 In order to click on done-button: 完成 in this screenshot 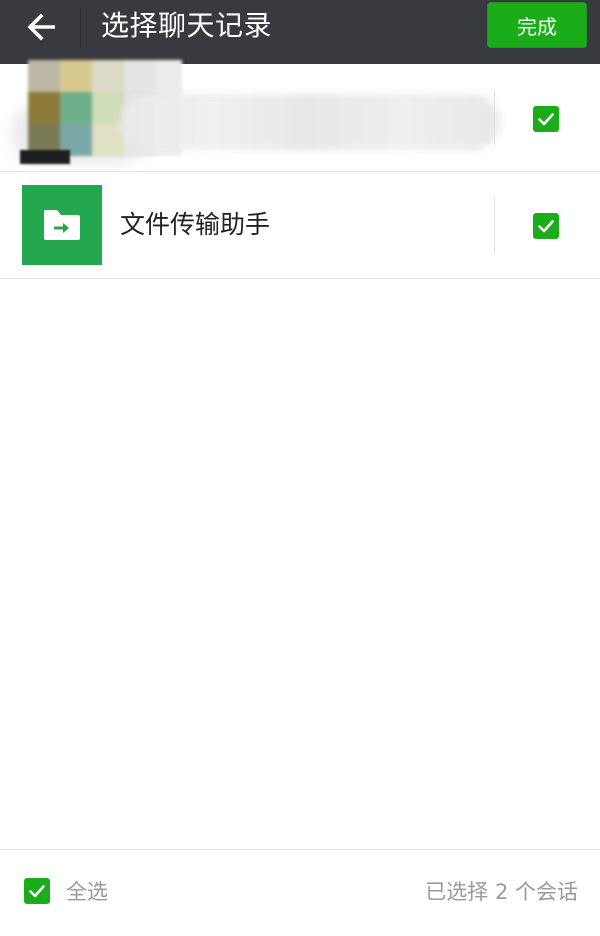, I will do `click(537, 25)`.